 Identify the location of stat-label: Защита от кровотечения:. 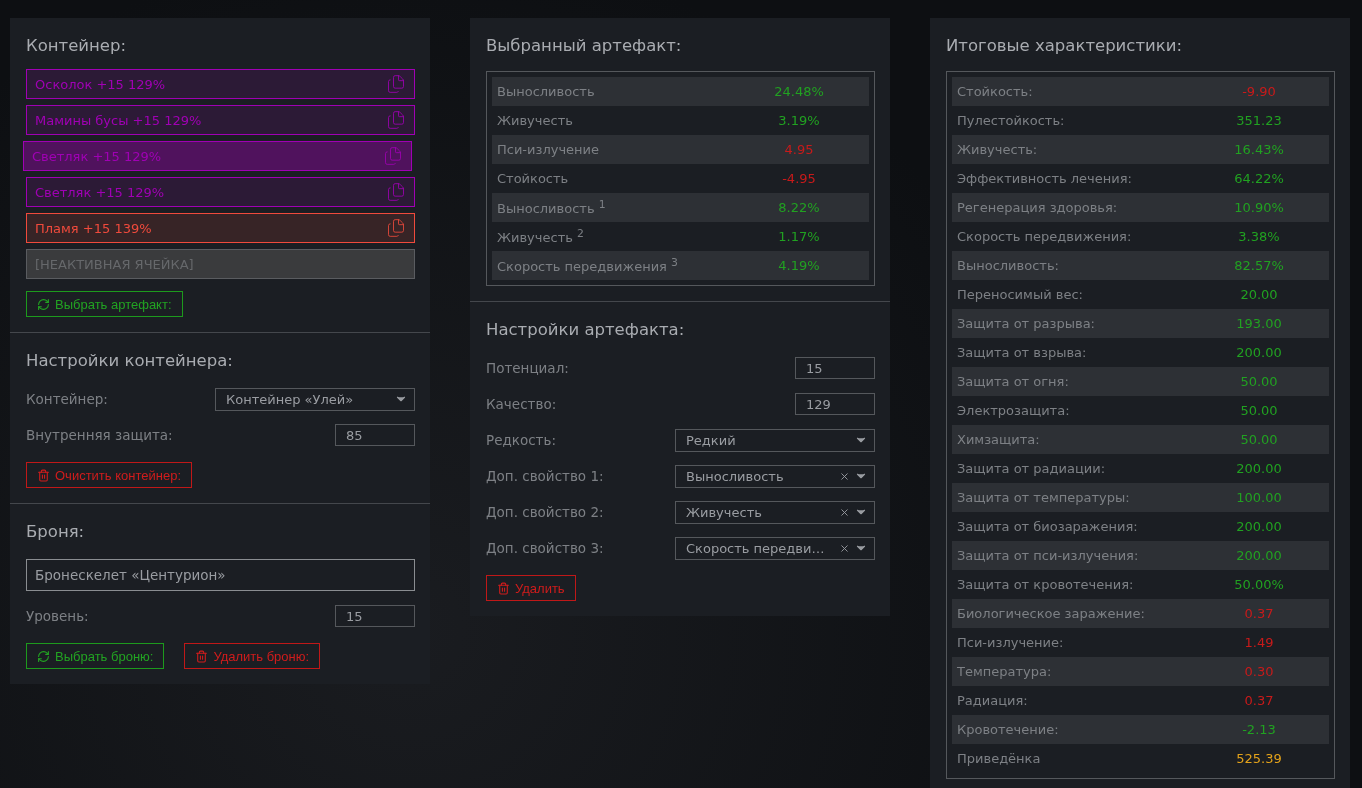
(1046, 584).